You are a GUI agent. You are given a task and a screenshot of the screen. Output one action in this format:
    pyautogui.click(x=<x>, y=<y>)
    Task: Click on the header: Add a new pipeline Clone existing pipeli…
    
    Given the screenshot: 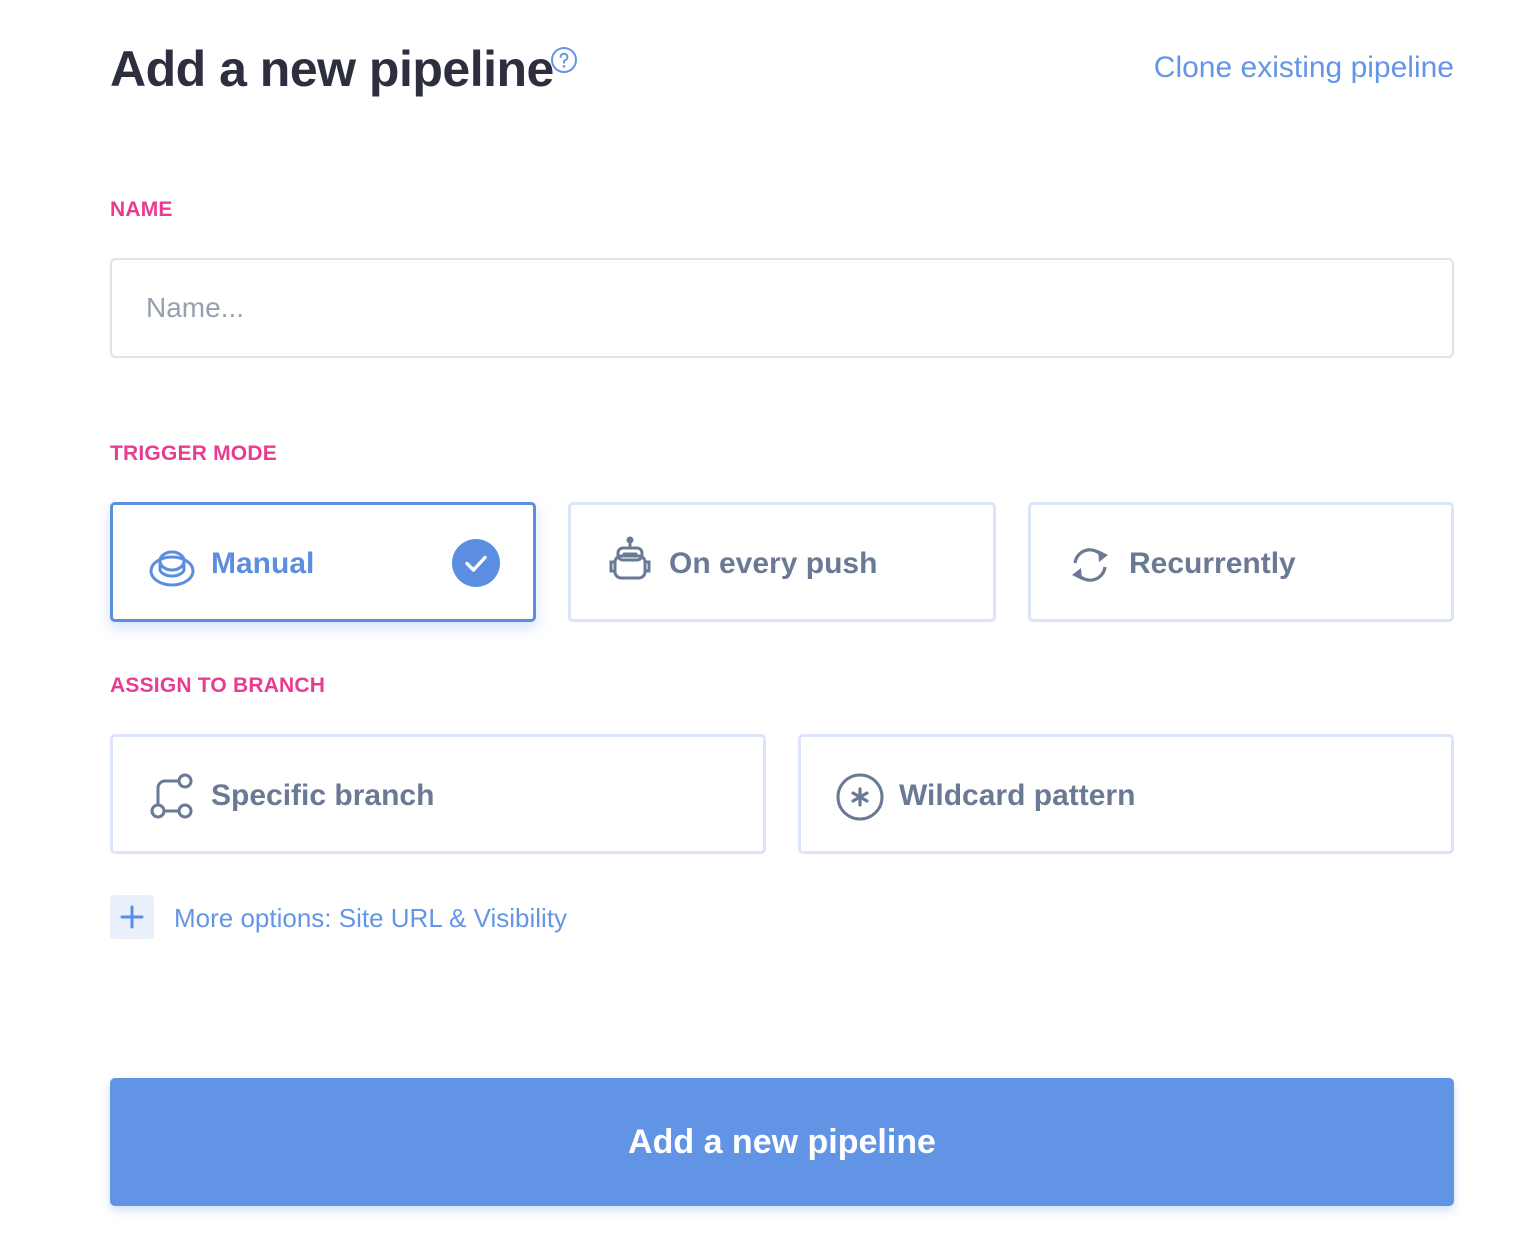 What is the action you would take?
    pyautogui.click(x=782, y=71)
    